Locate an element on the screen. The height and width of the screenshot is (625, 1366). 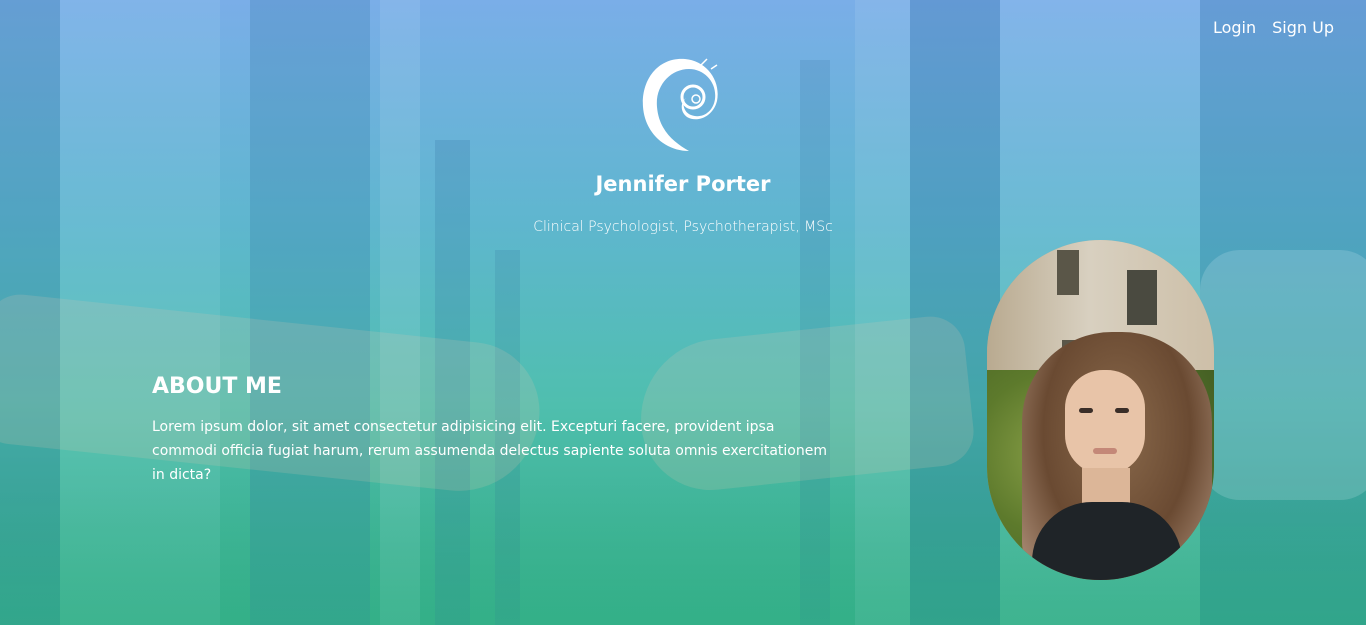
profile-portrait is located at coordinates (1100, 410).